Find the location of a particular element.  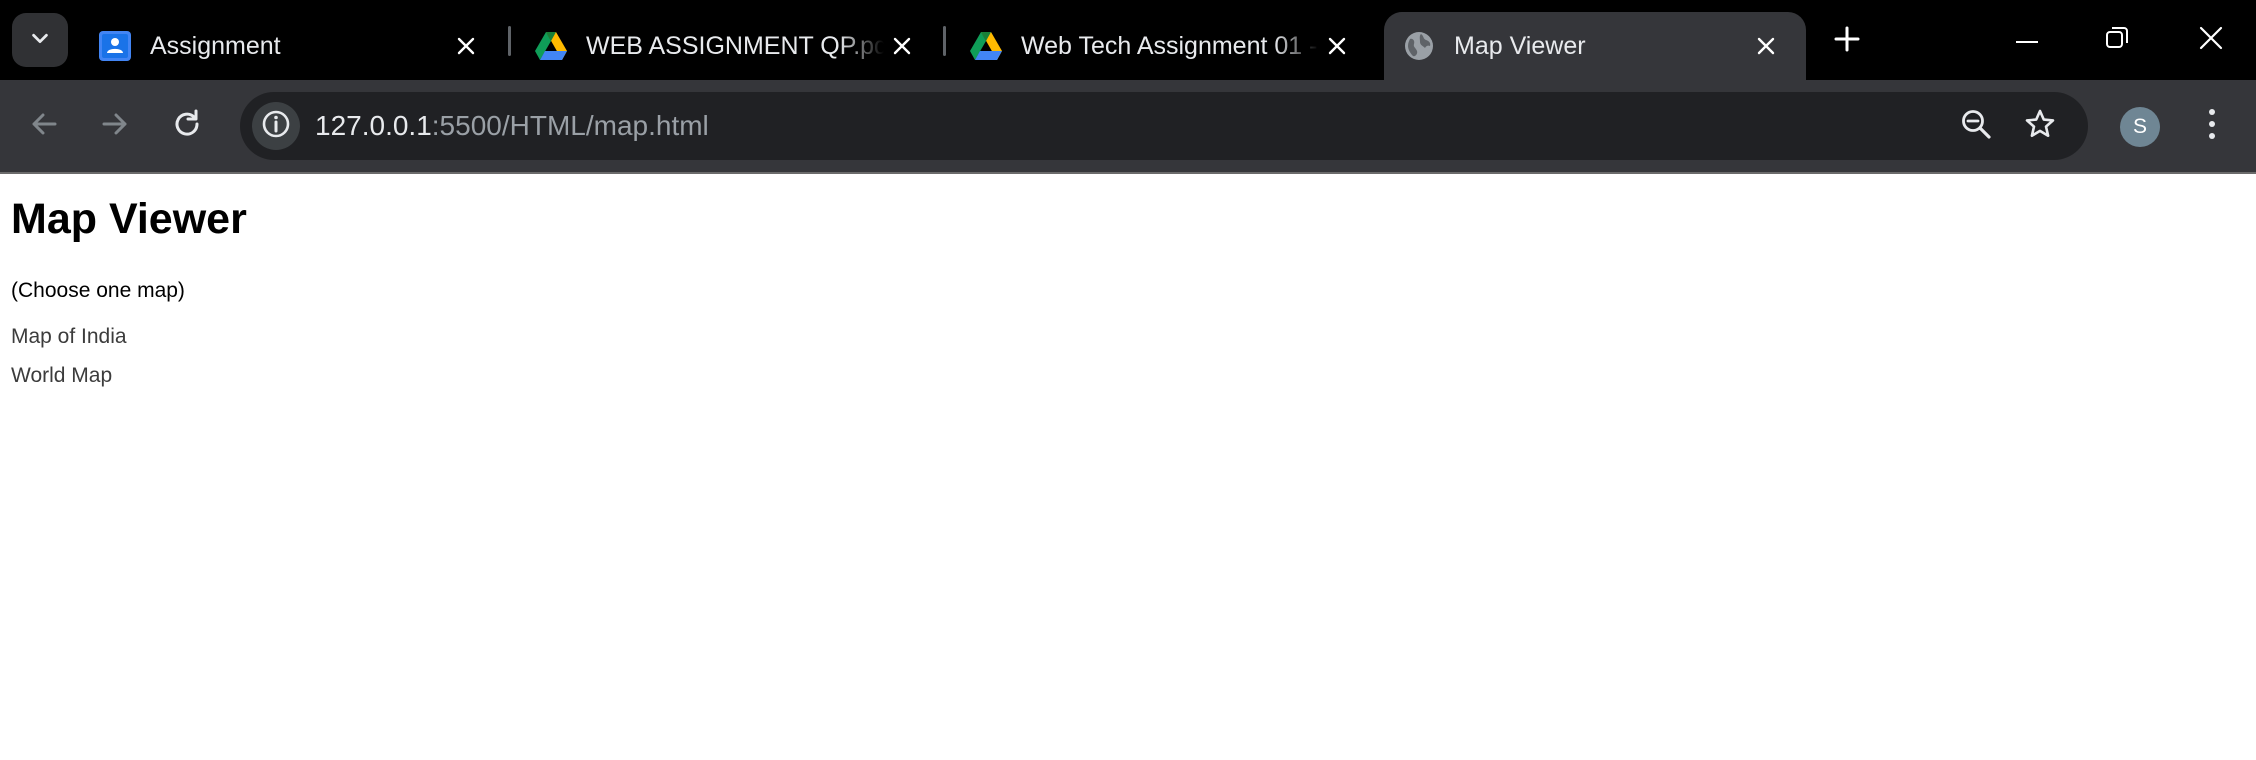

tab-web-assignment-qp: WEB ASSIGNMENT QP.pdf - Google Drive is located at coordinates (725, 46).